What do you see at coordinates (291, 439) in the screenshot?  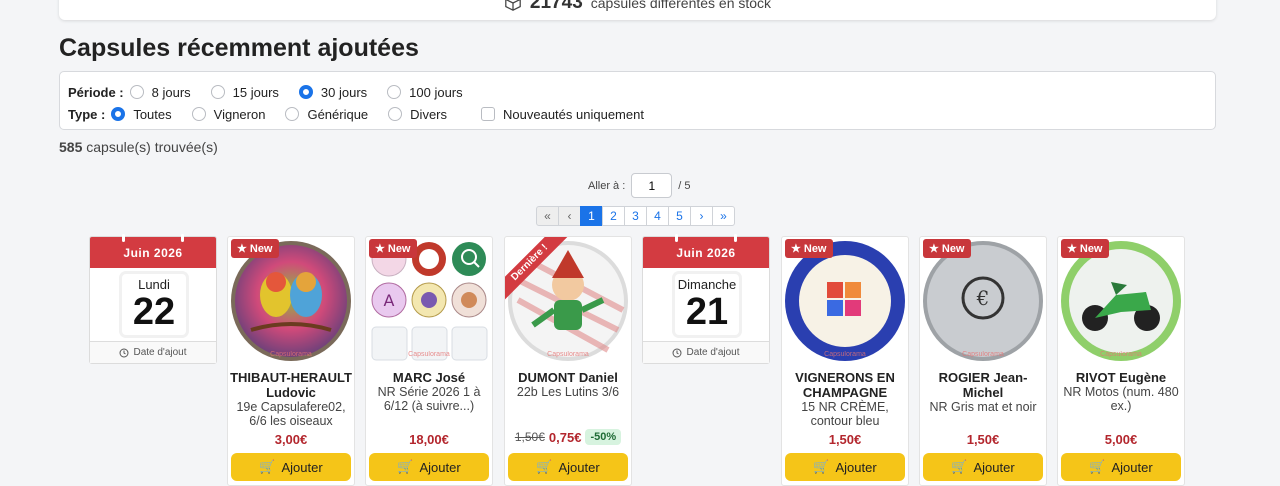 I see `price: 3,00€` at bounding box center [291, 439].